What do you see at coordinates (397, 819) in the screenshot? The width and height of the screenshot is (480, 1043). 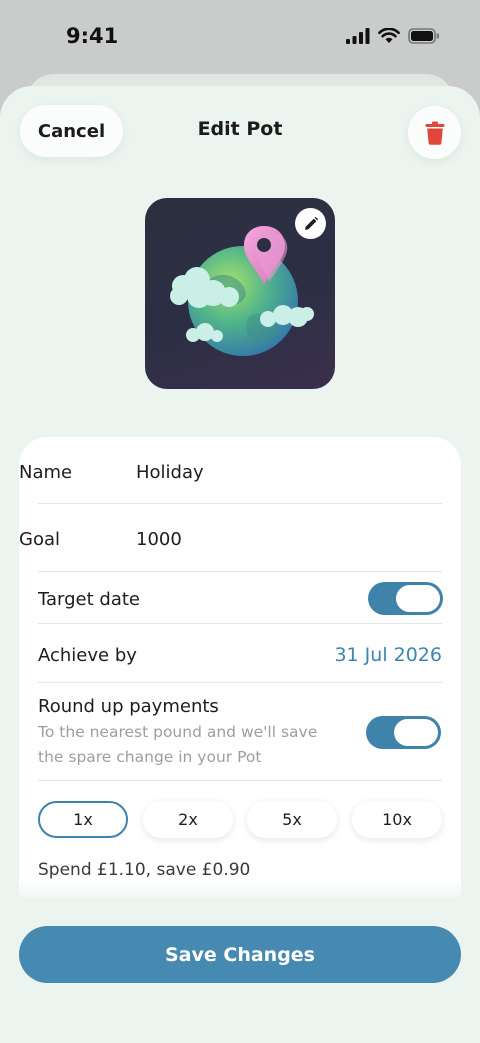 I see `multiplier-10x: 10x` at bounding box center [397, 819].